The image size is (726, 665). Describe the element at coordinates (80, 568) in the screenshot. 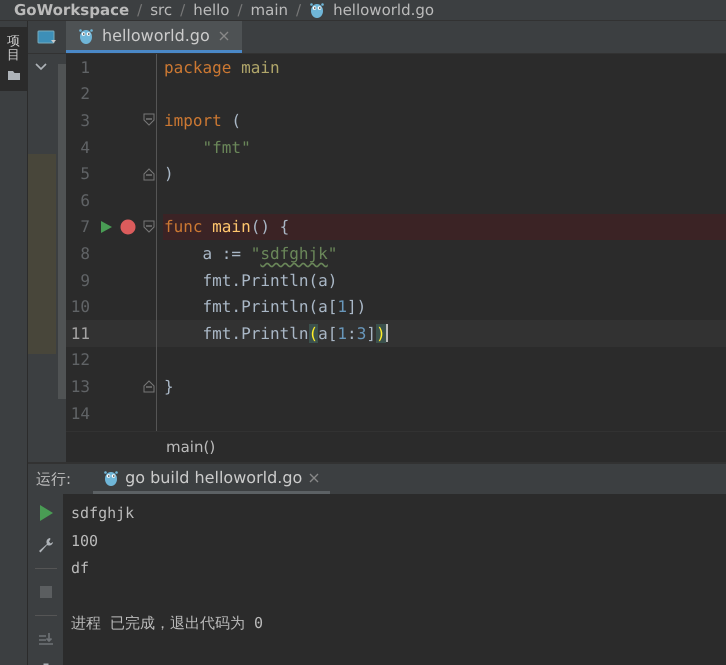

I see `console-output-line: df` at that location.